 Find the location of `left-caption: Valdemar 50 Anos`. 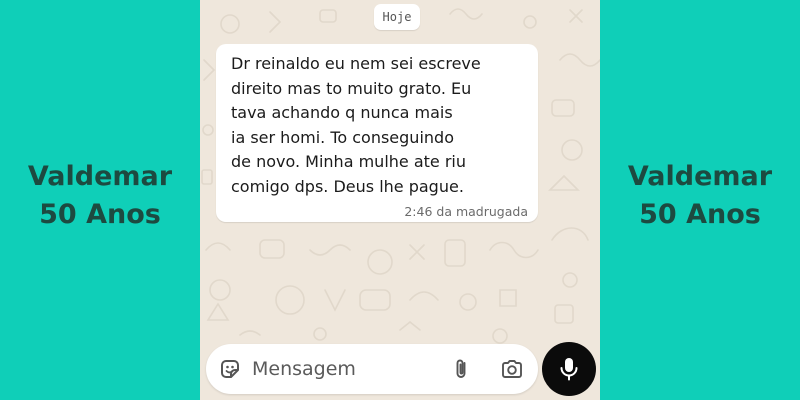

left-caption: Valdemar 50 Anos is located at coordinates (100, 196).